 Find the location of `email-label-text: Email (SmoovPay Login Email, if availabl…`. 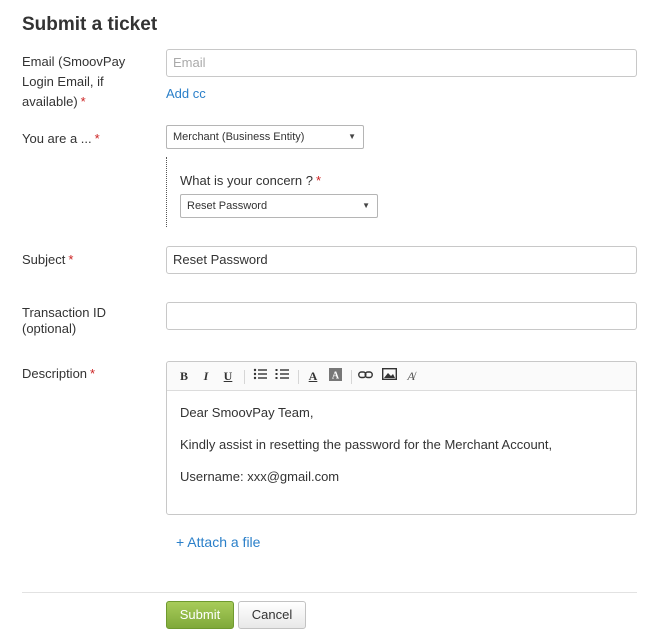

email-label-text: Email (SmoovPay Login Email, if availabl… is located at coordinates (74, 81).